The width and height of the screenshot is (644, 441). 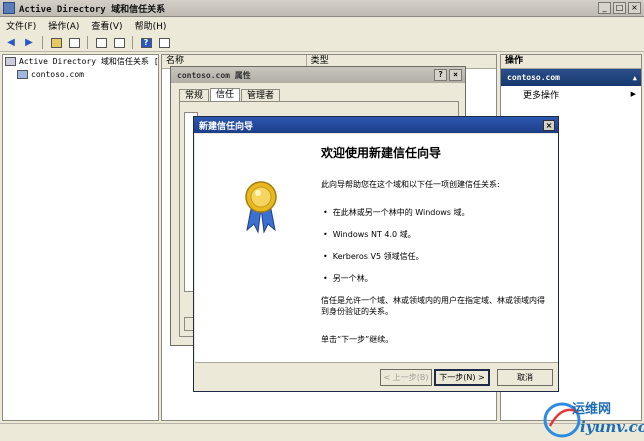 I want to click on window-titlebar: Active Directory 域和信任关系 _ □ ×, so click(x=322, y=8).